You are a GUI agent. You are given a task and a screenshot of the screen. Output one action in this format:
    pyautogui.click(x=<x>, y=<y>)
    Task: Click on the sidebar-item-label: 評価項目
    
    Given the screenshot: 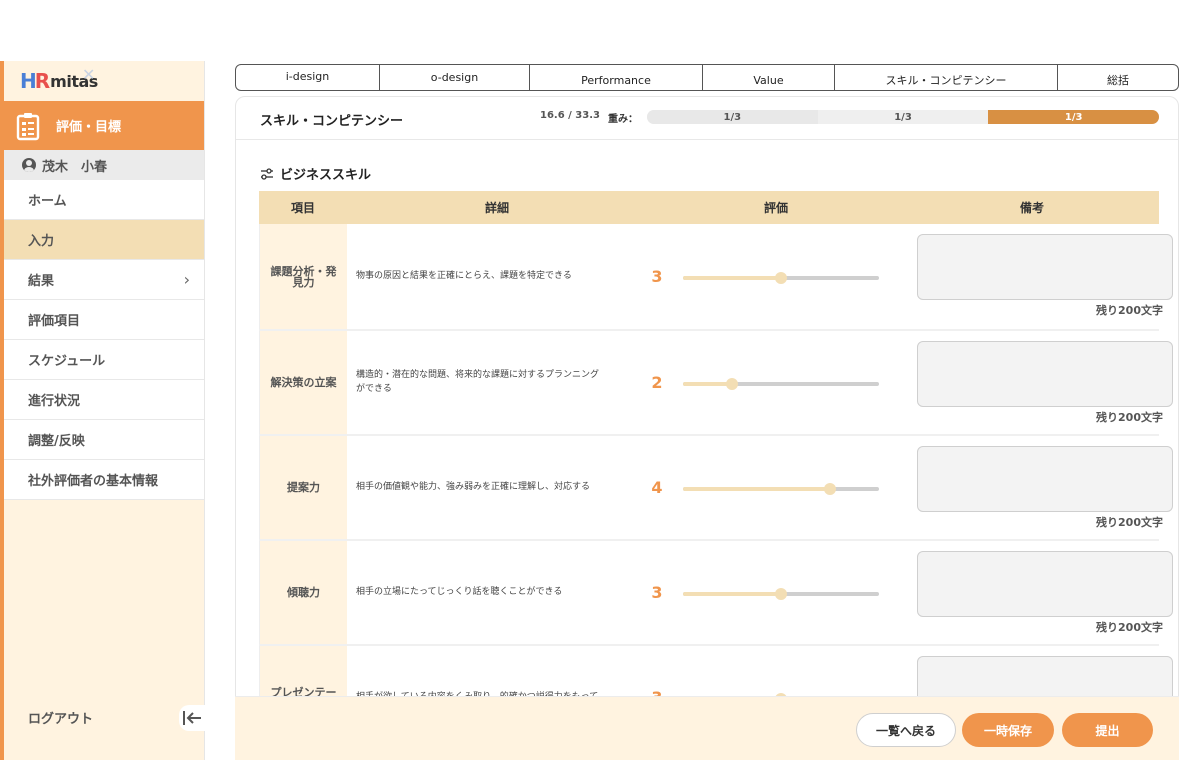 What is the action you would take?
    pyautogui.click(x=54, y=321)
    